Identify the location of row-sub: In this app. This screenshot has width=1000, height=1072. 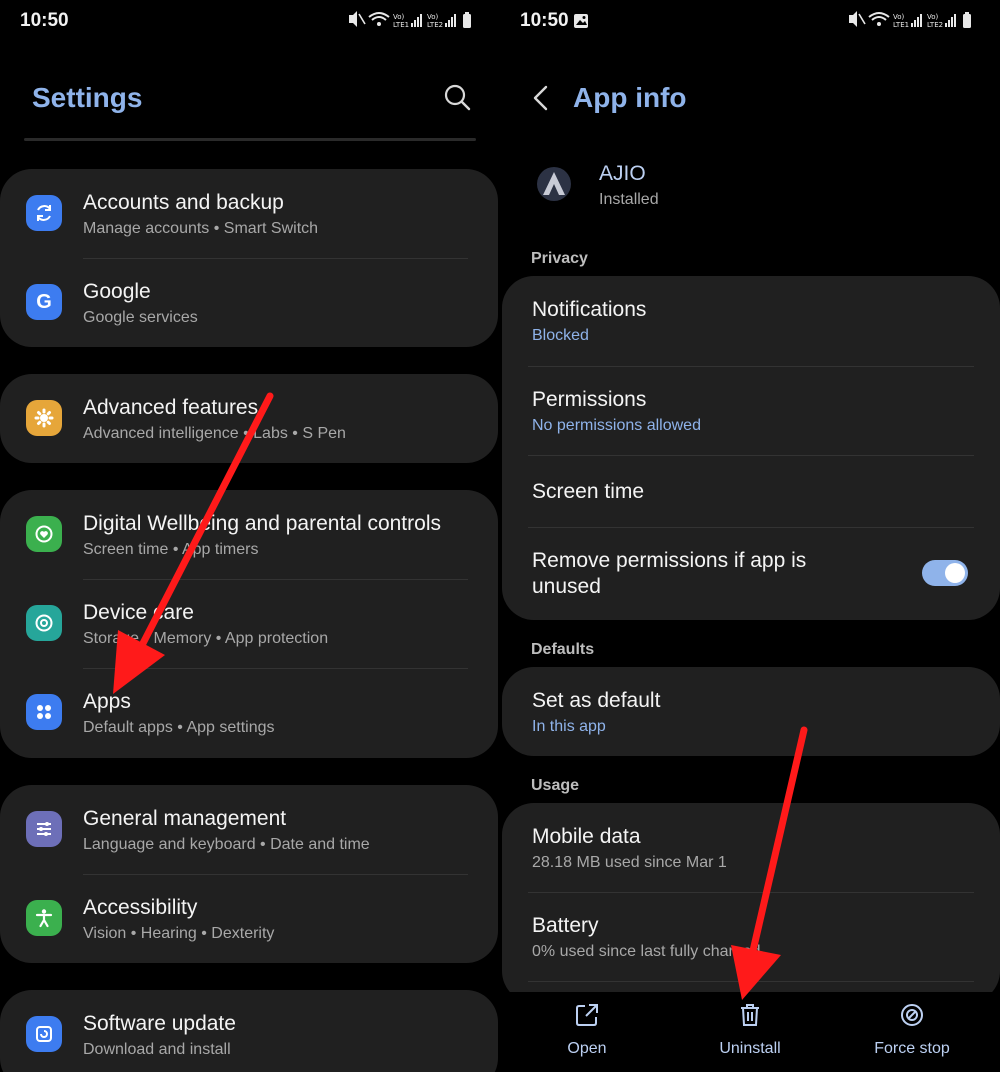
(569, 726).